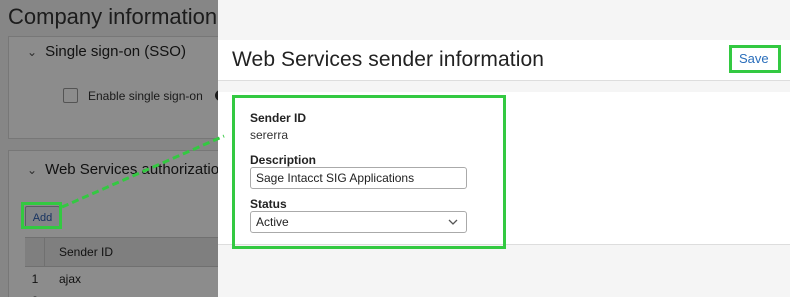 The height and width of the screenshot is (297, 790). I want to click on add-highlight-box, so click(41, 215).